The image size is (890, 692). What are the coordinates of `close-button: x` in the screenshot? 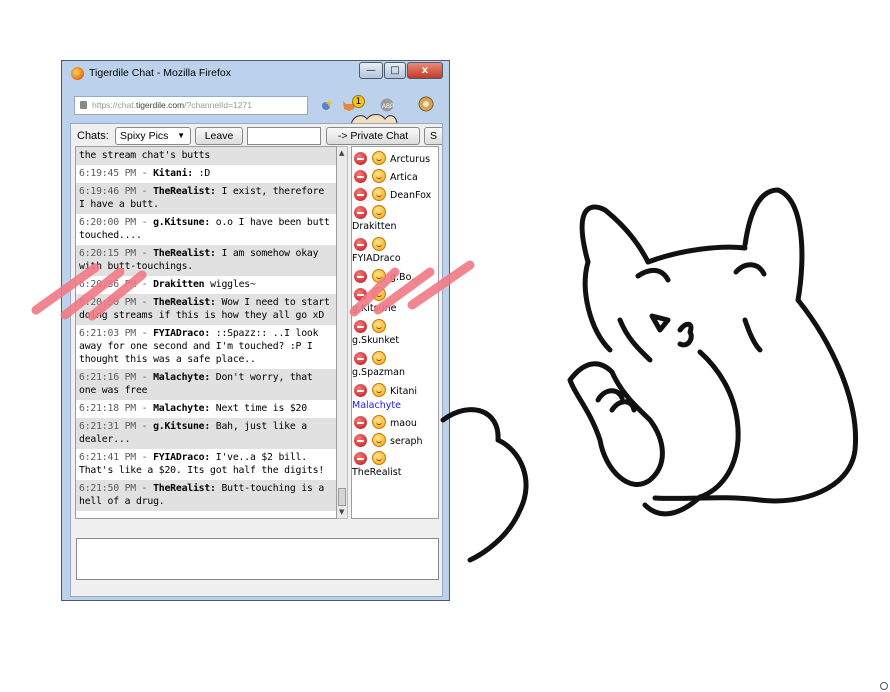 It's located at (425, 70).